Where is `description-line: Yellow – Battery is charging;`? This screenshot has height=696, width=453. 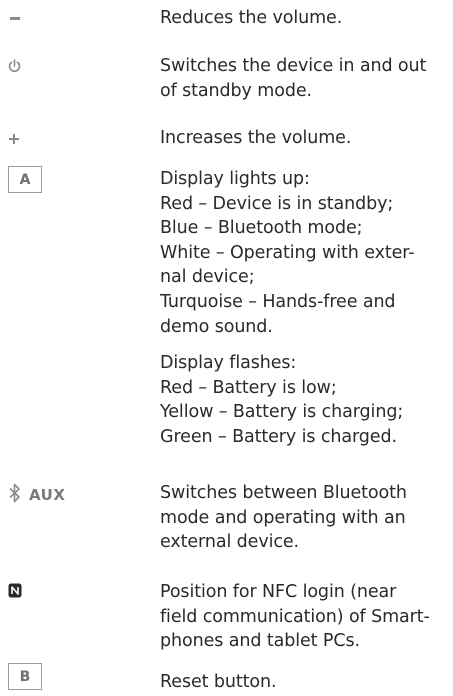 description-line: Yellow – Battery is charging; is located at coordinates (282, 412).